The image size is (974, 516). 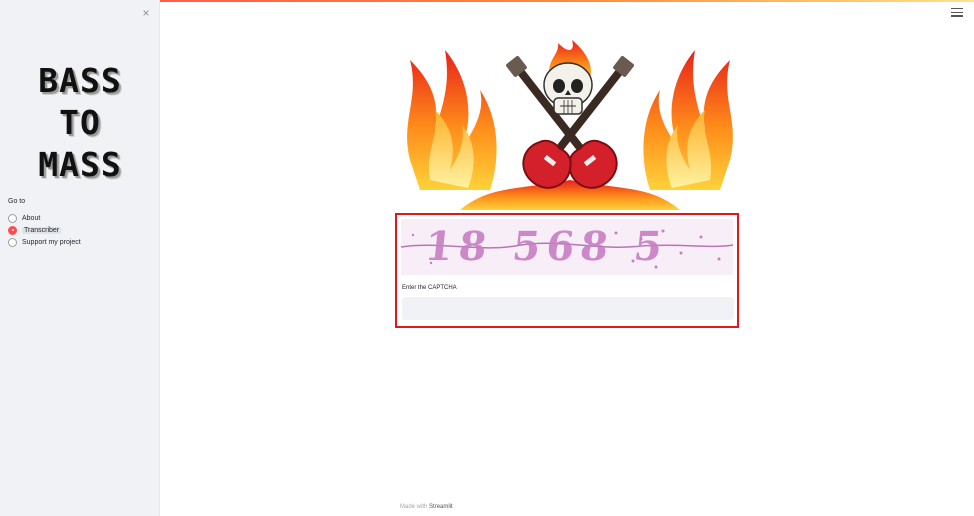 I want to click on radio-label: Support my project, so click(x=51, y=242).